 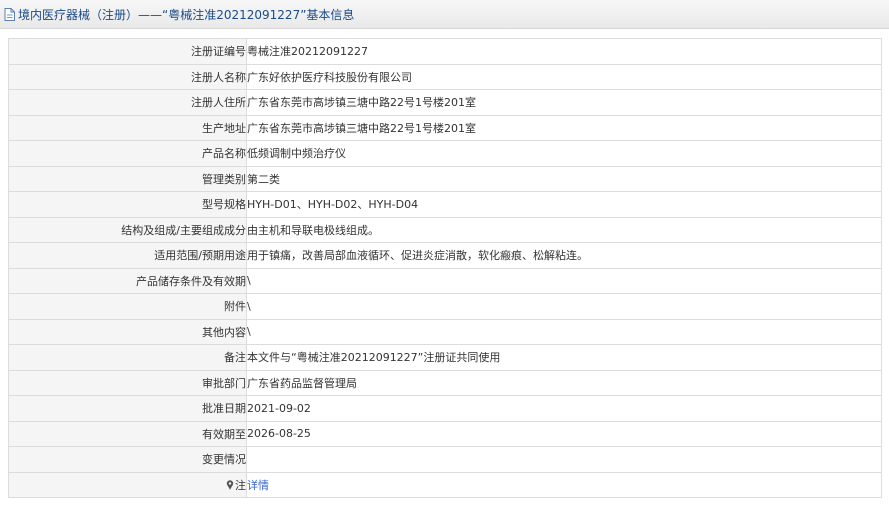 What do you see at coordinates (127, 255) in the screenshot?
I see `row-label: 适用范围/预期用途` at bounding box center [127, 255].